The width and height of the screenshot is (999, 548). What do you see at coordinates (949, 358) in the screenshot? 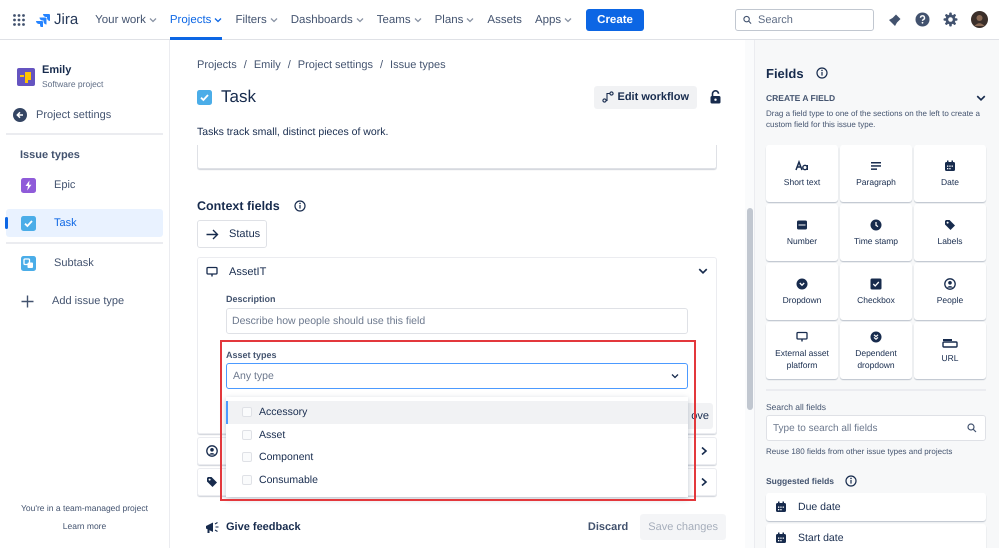
I see `tile-label: URL` at bounding box center [949, 358].